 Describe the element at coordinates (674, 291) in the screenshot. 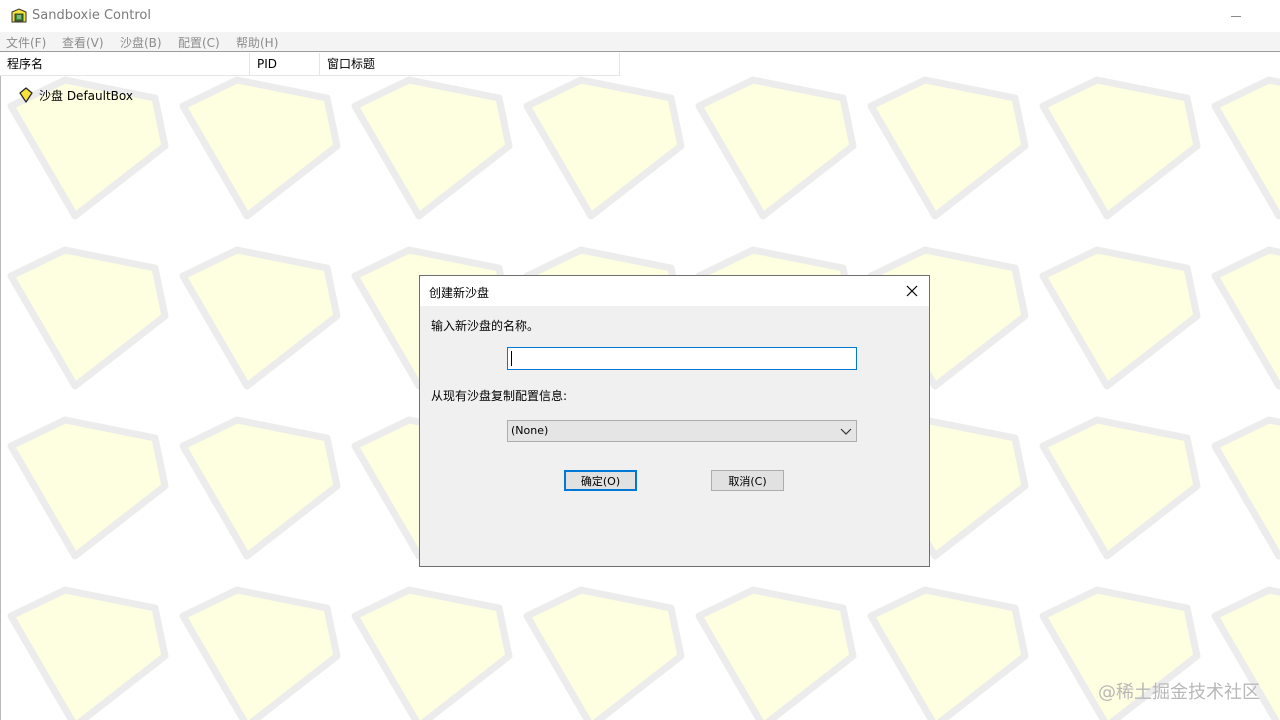

I see `dialog-title-bar: 创建新沙盘` at that location.